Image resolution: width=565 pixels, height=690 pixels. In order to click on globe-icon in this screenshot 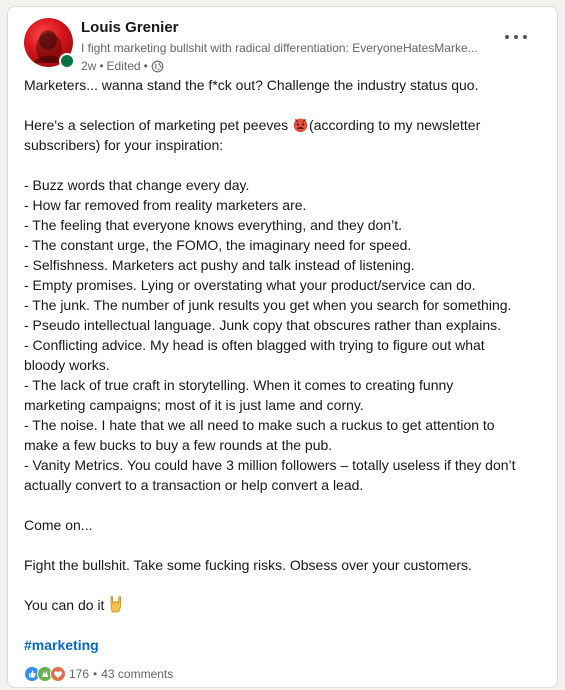, I will do `click(157, 66)`.